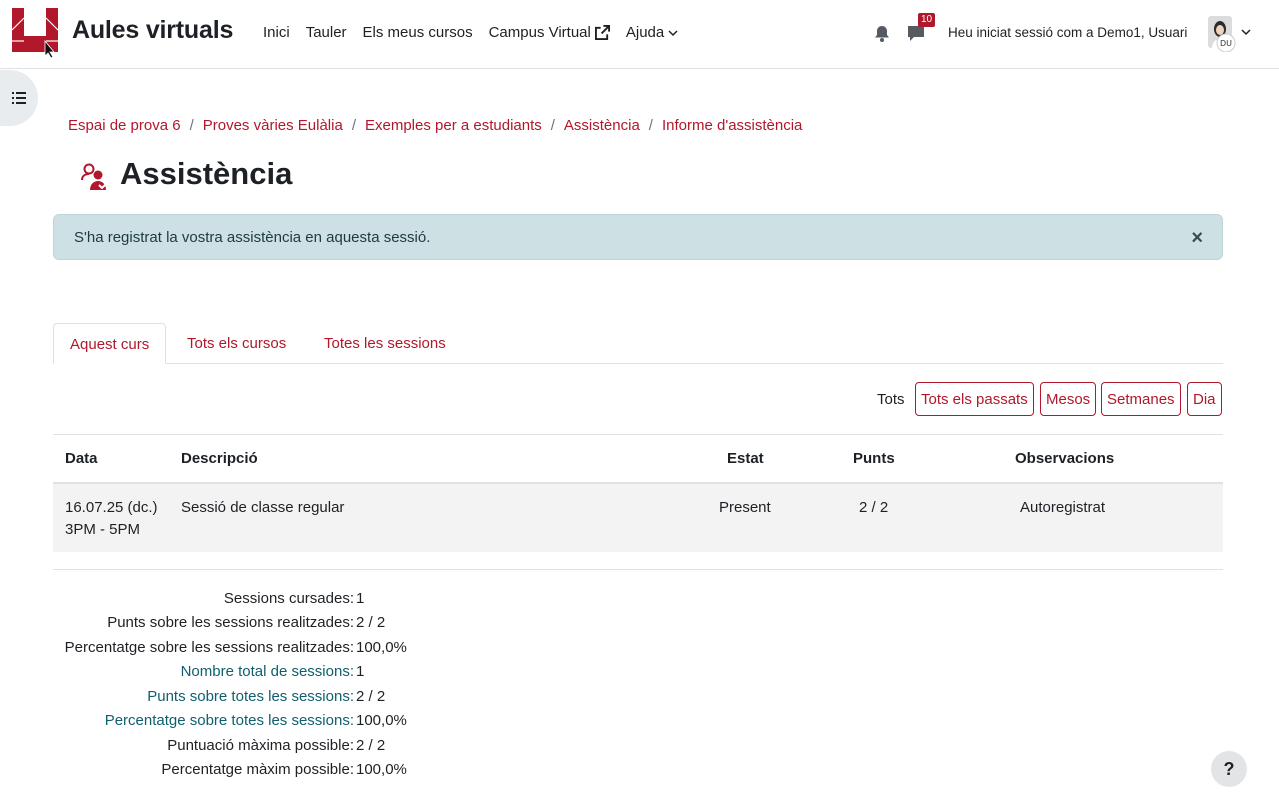  Describe the element at coordinates (206, 173) in the screenshot. I see `page-title: Assistència` at that location.